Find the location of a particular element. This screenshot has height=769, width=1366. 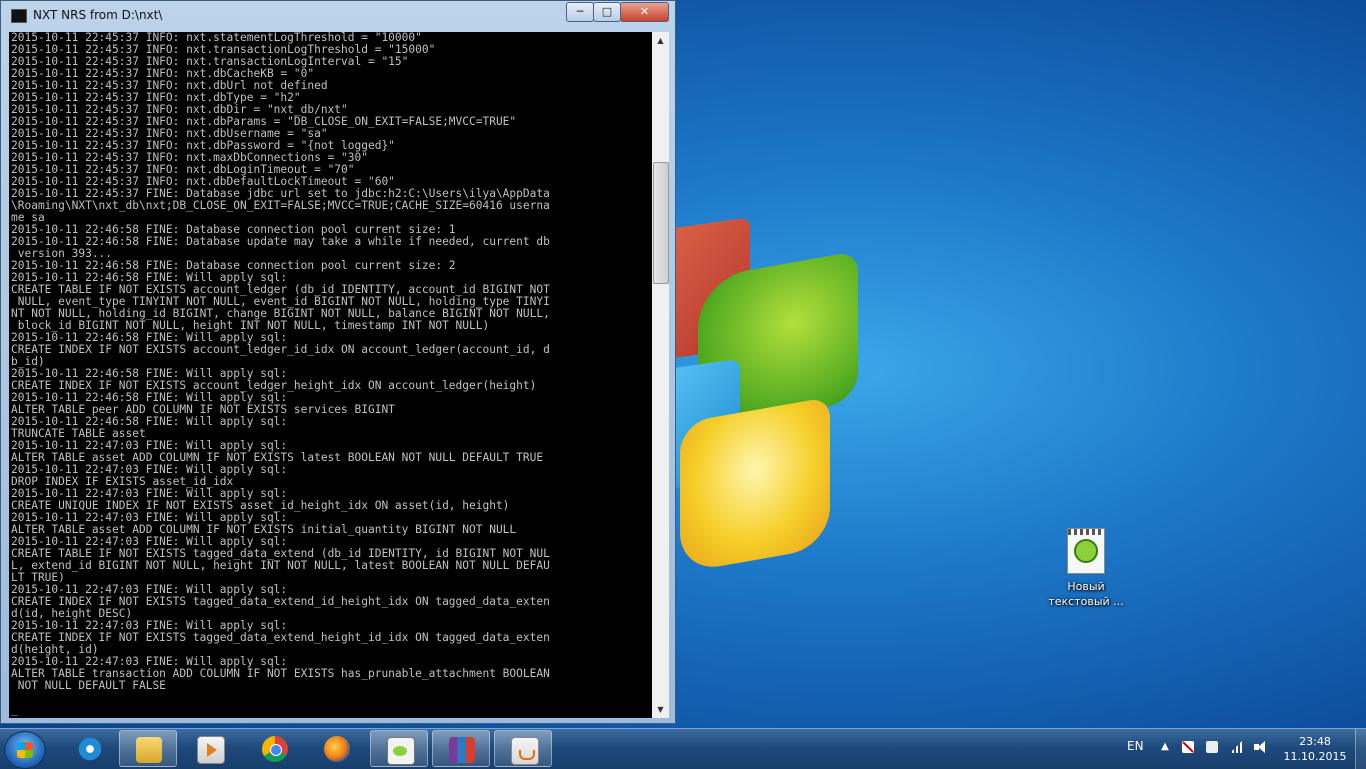

taskbar-chrome is located at coordinates (275, 748).